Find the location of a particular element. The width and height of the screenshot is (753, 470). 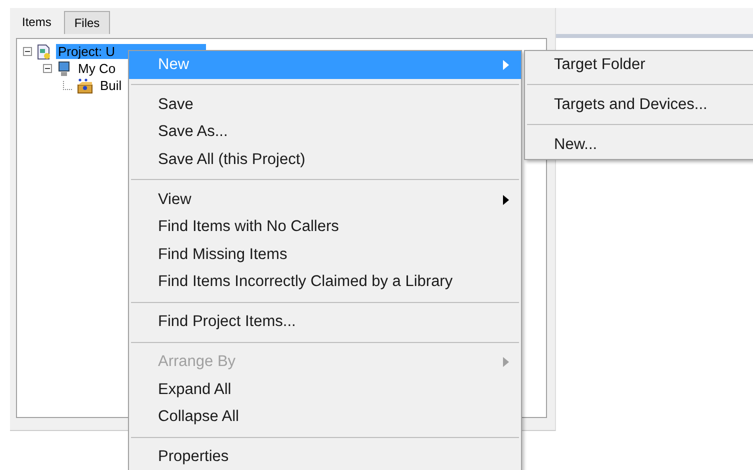

menu-item: Find Missing Items is located at coordinates (325, 254).